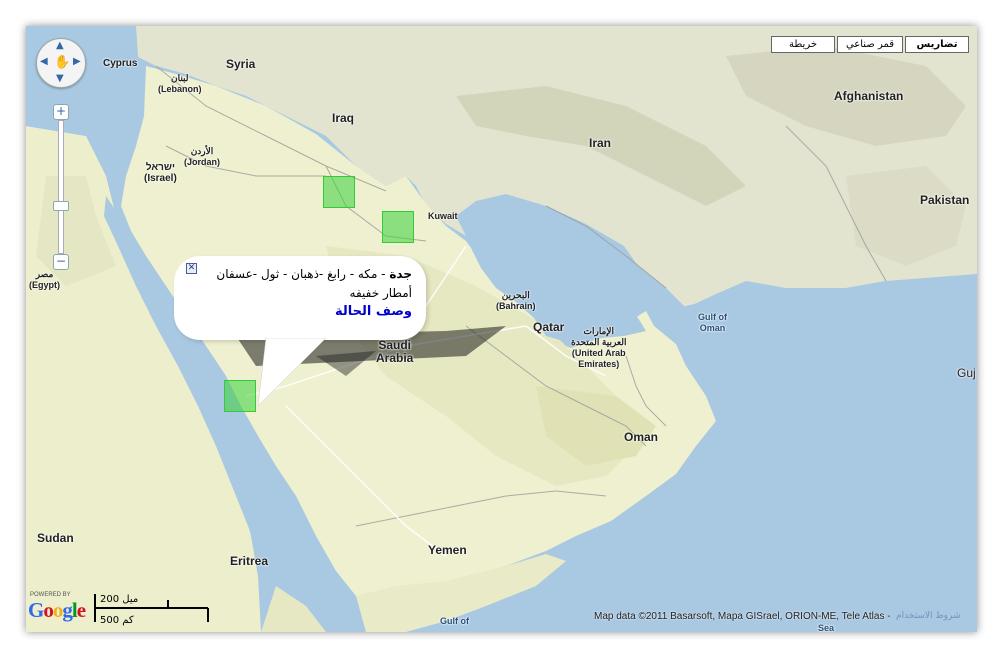  Describe the element at coordinates (343, 118) in the screenshot. I see `label-iraq: Iraq` at that location.